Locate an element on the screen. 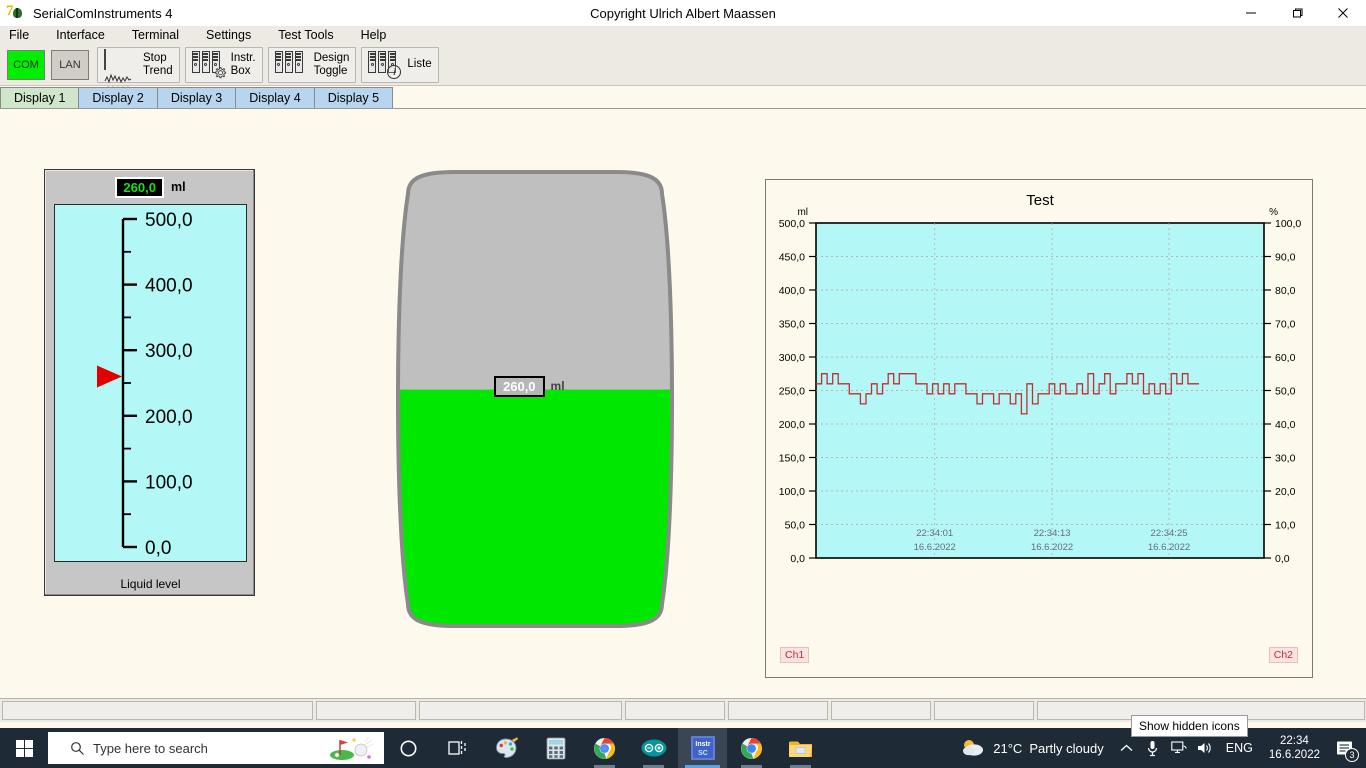  gauge-scale-face: 0,0 100,0 200,0 300,0 400,0 500,0 is located at coordinates (150, 383).